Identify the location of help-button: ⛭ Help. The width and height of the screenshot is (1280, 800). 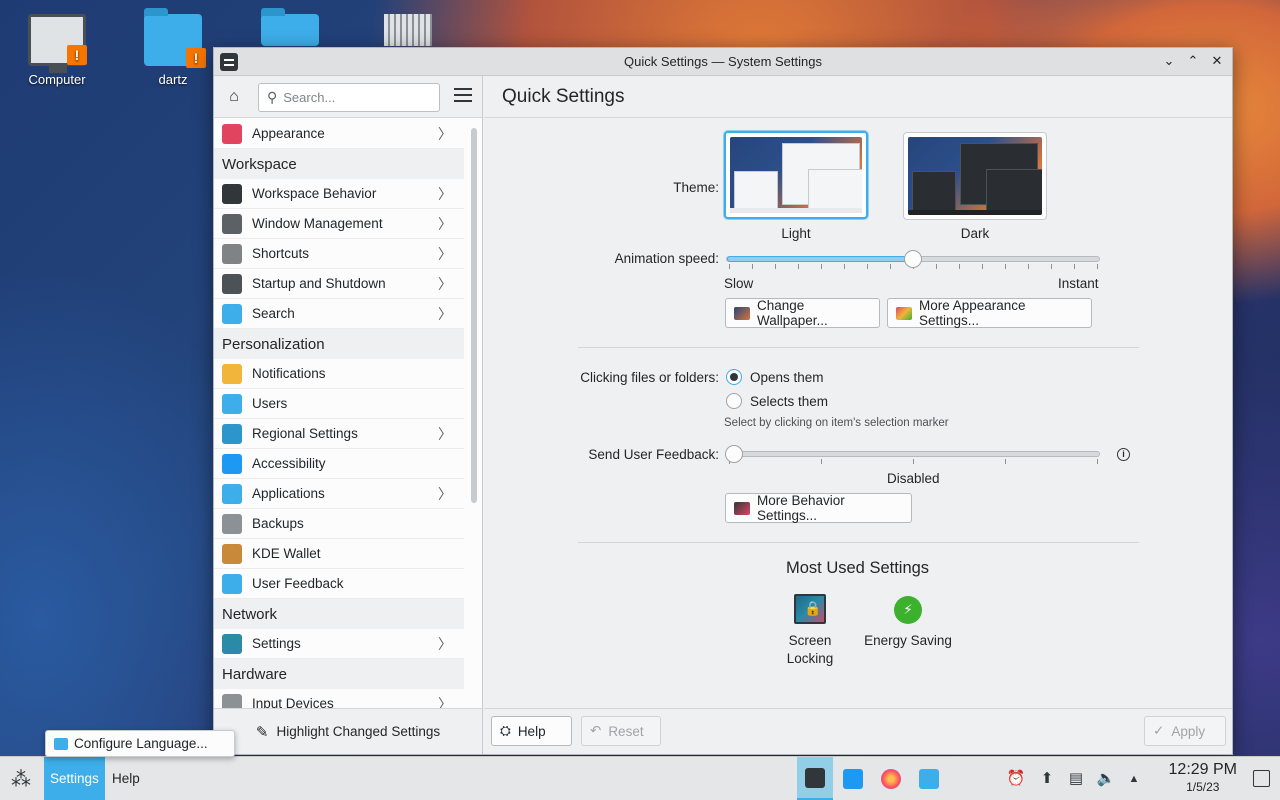
(531, 731).